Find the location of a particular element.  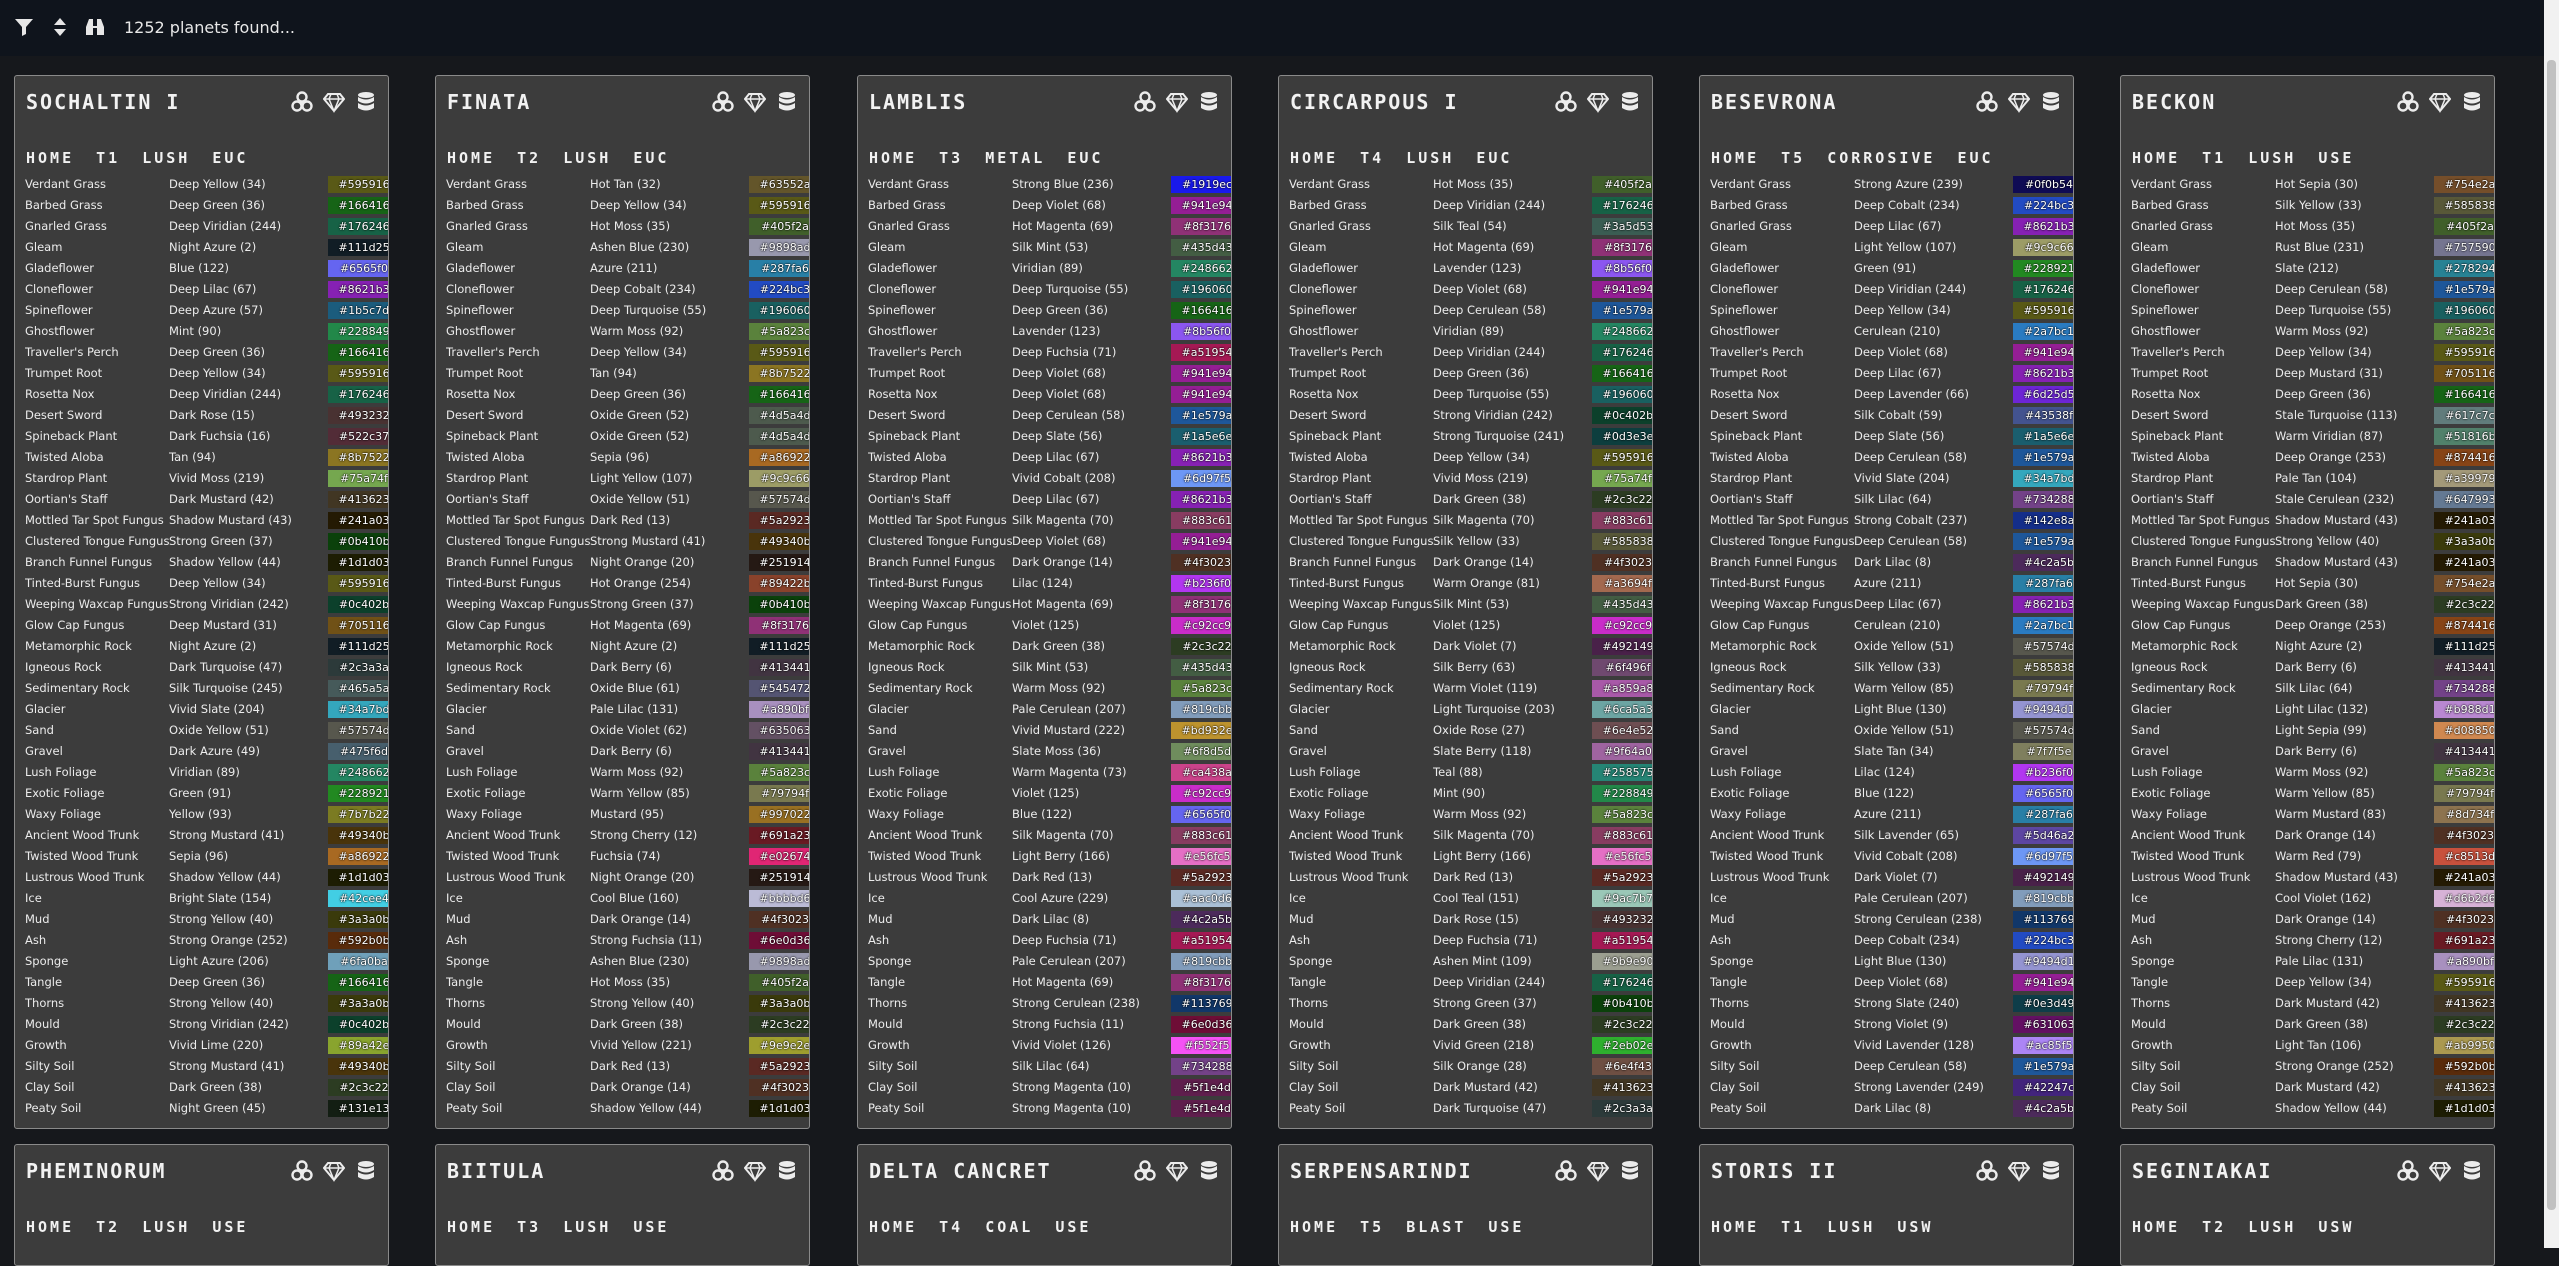

color-name: Slate (212) is located at coordinates (2307, 268).